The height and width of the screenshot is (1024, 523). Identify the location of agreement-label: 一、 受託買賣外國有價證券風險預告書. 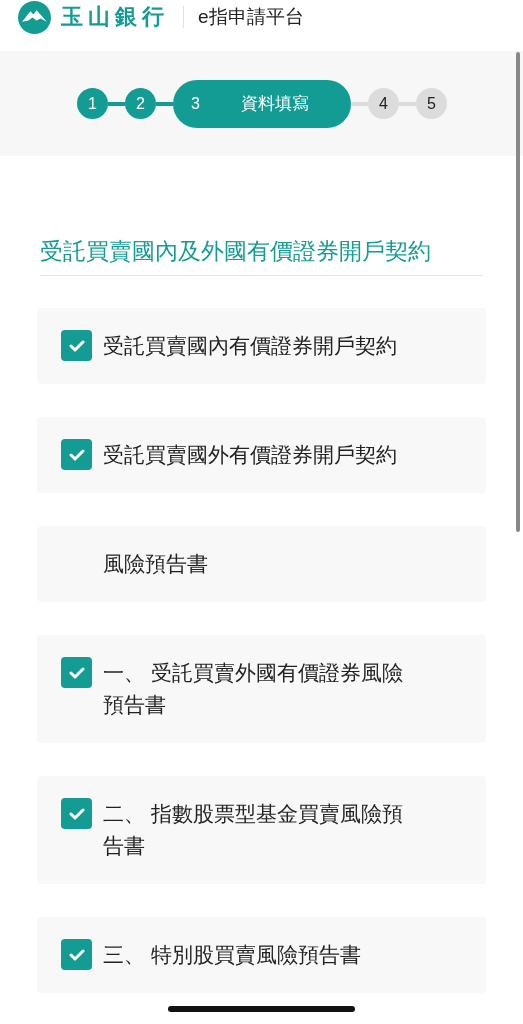
(253, 689).